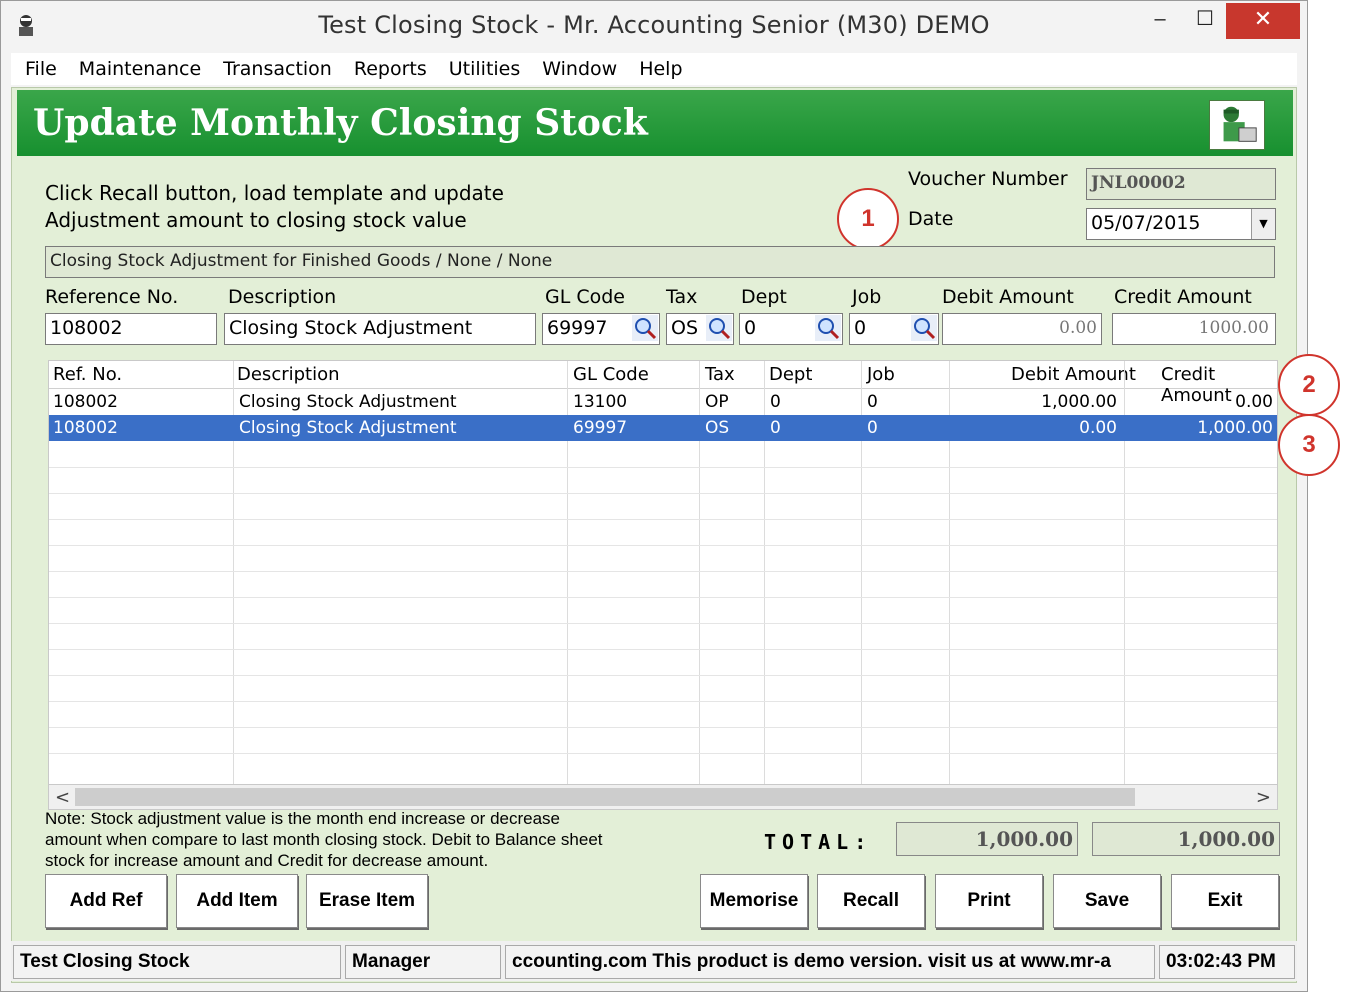  I want to click on cell-gl: 13100, so click(600, 402).